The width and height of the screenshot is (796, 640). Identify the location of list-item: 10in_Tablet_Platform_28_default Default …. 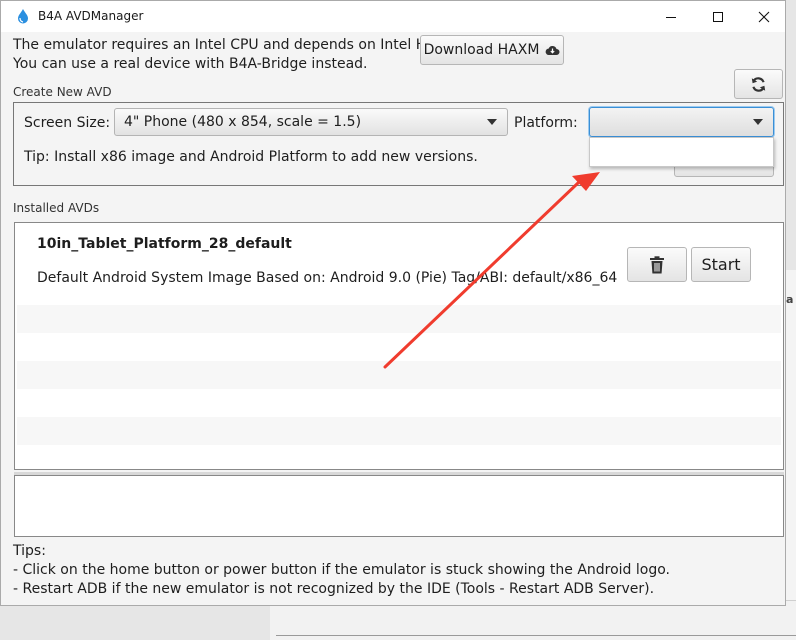
(399, 263).